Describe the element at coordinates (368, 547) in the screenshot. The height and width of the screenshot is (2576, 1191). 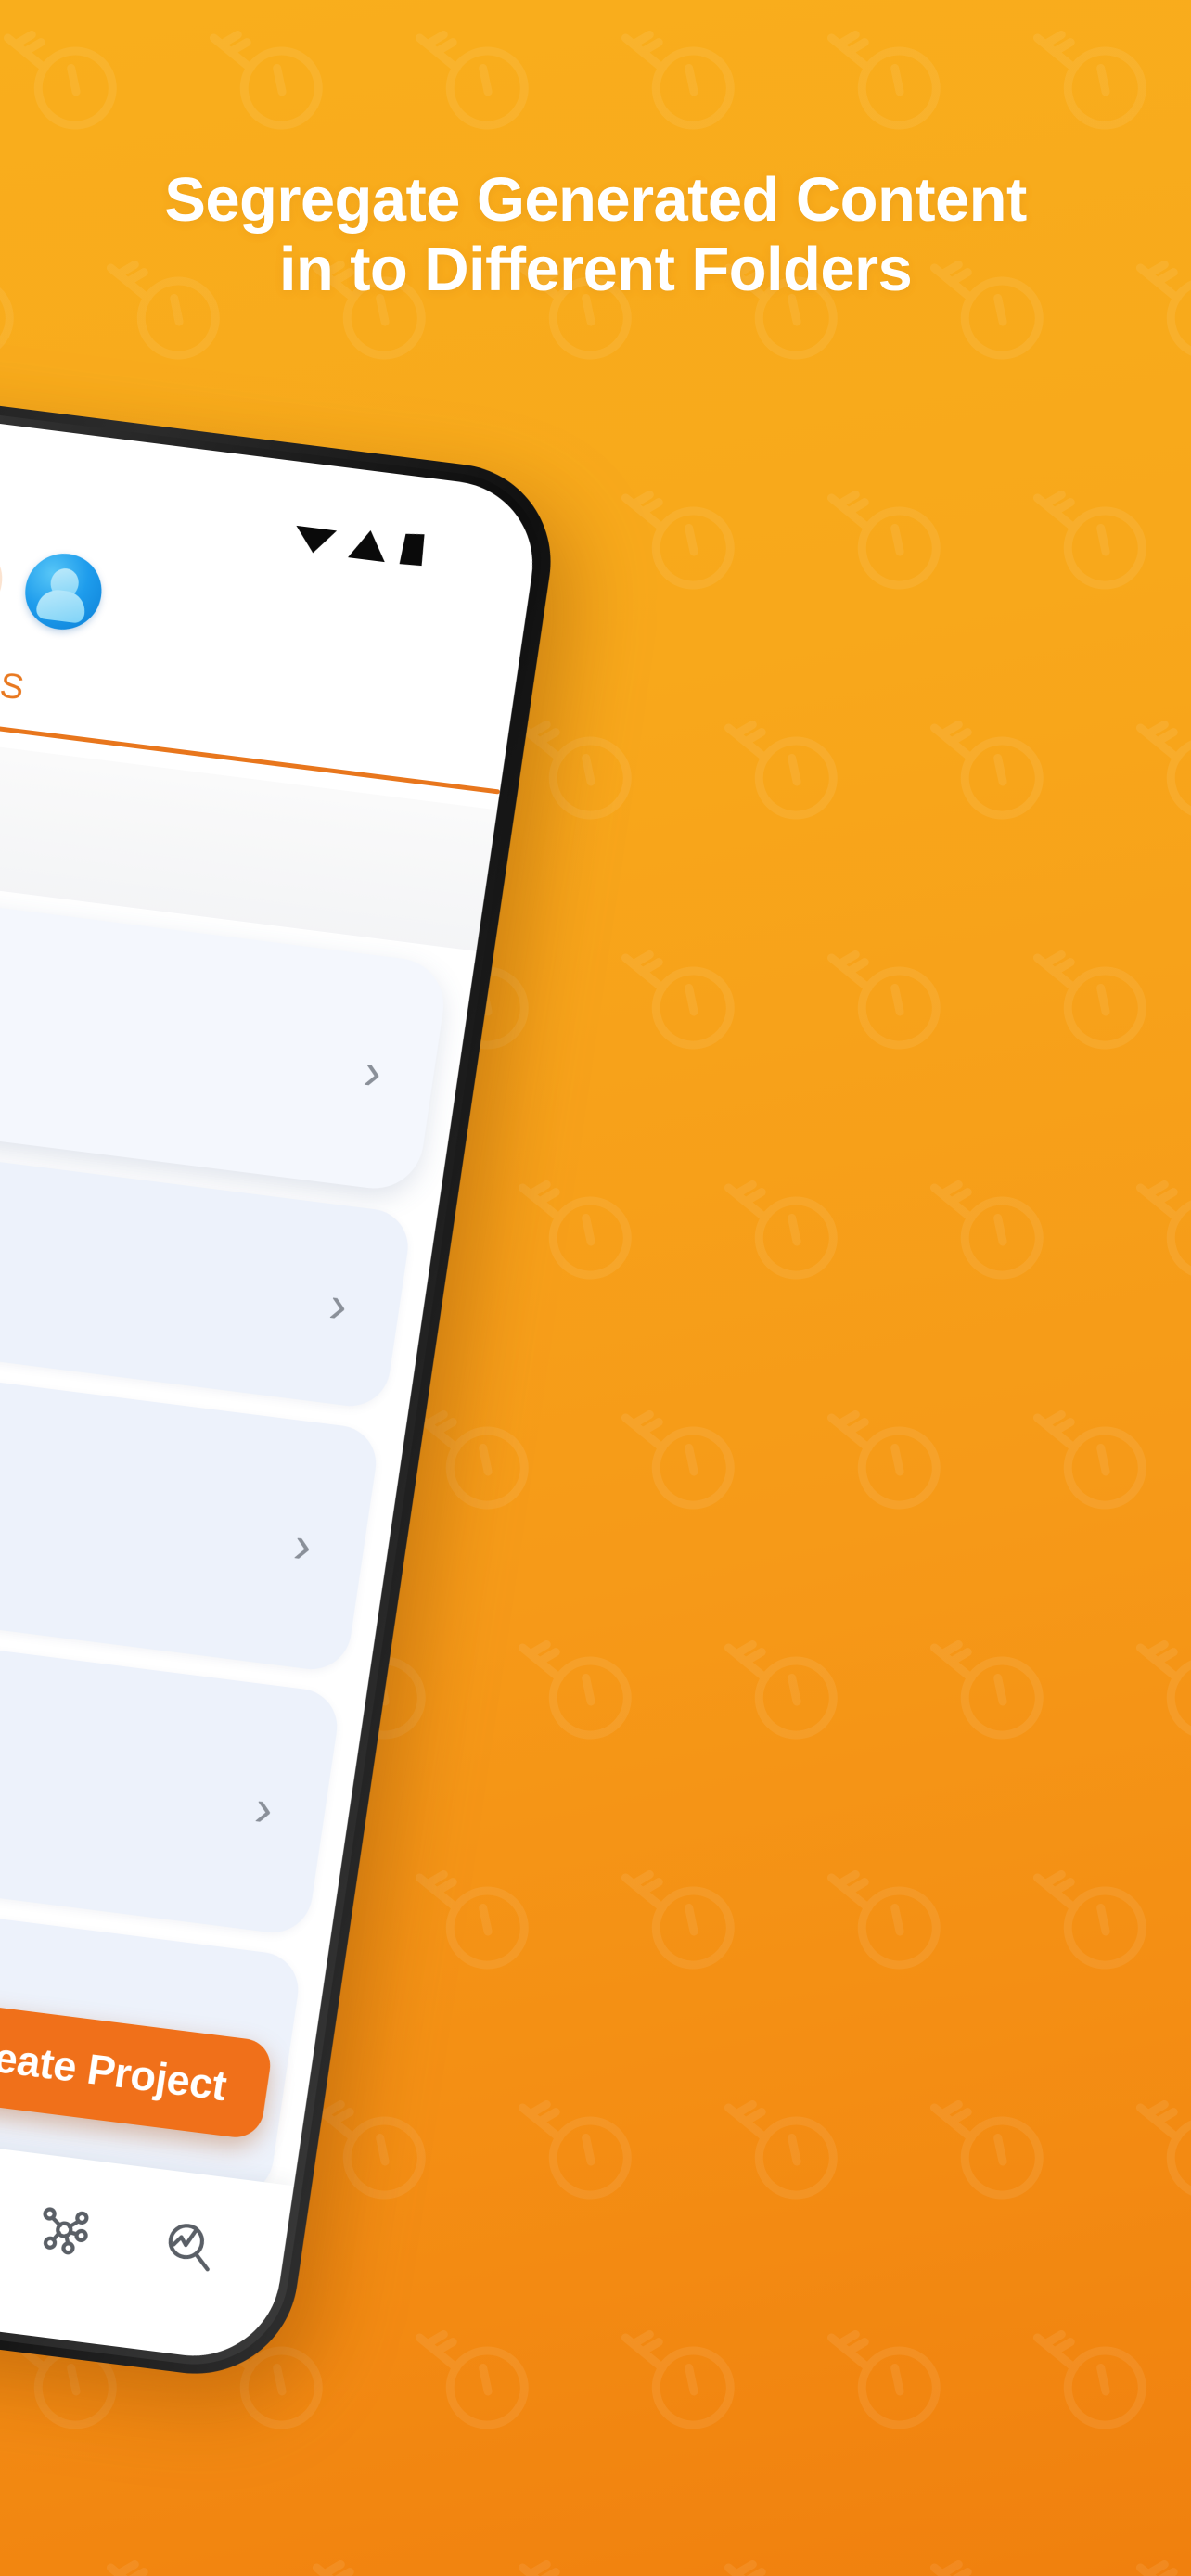
I see `signal-icon` at that location.